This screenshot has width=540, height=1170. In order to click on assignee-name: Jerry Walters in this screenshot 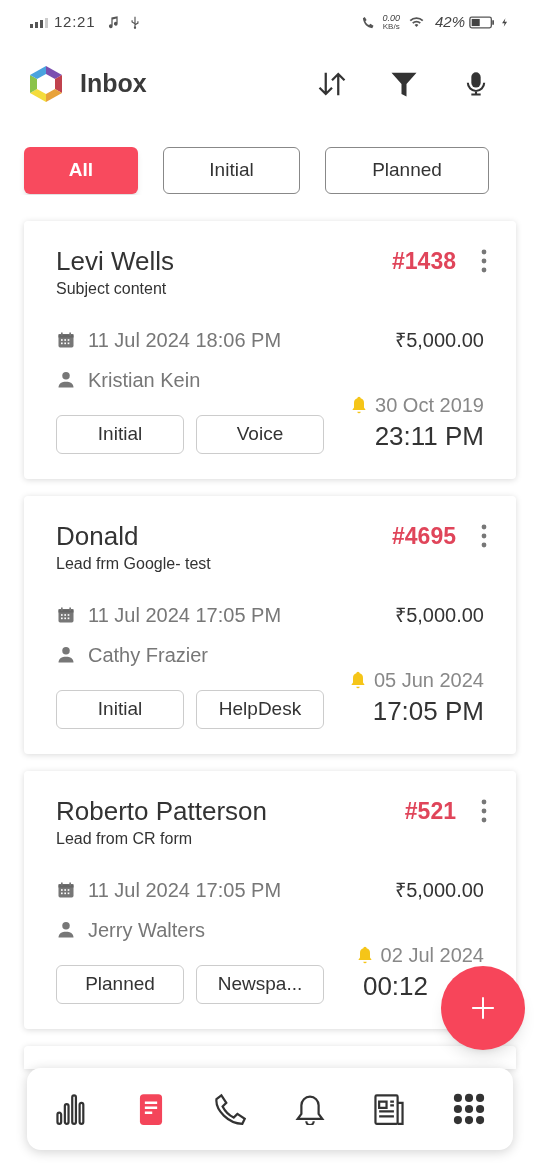, I will do `click(147, 930)`.